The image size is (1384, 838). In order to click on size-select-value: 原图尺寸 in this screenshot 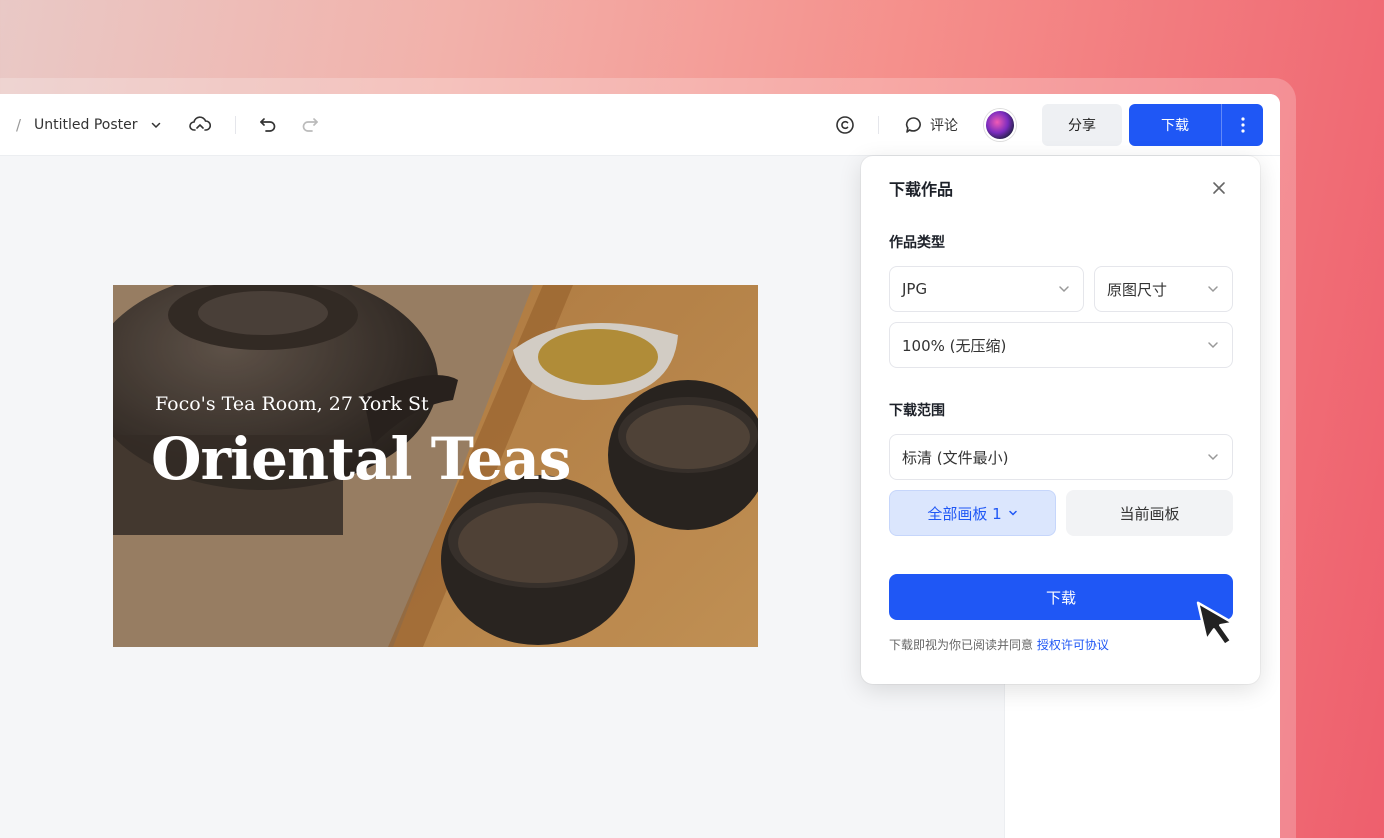, I will do `click(1137, 289)`.